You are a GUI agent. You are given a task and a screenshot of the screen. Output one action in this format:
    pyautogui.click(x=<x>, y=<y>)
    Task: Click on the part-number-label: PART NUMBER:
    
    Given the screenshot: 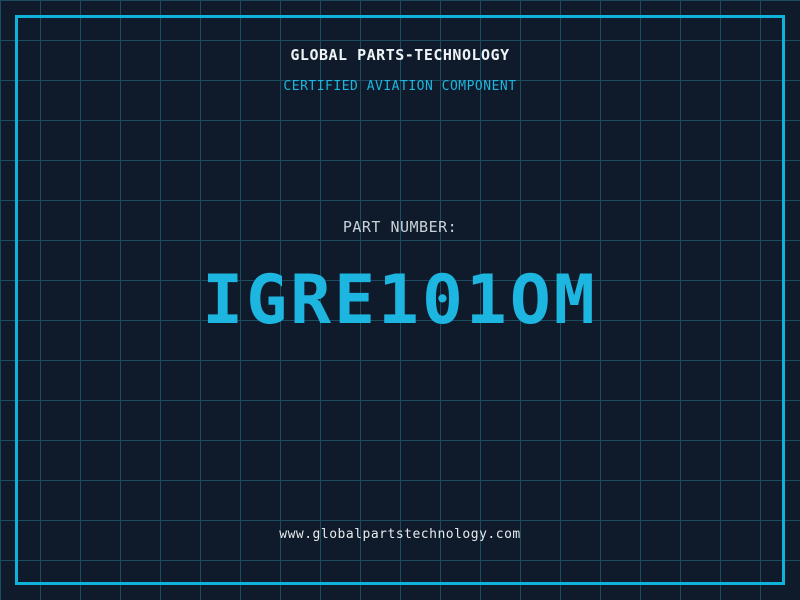 What is the action you would take?
    pyautogui.click(x=400, y=227)
    